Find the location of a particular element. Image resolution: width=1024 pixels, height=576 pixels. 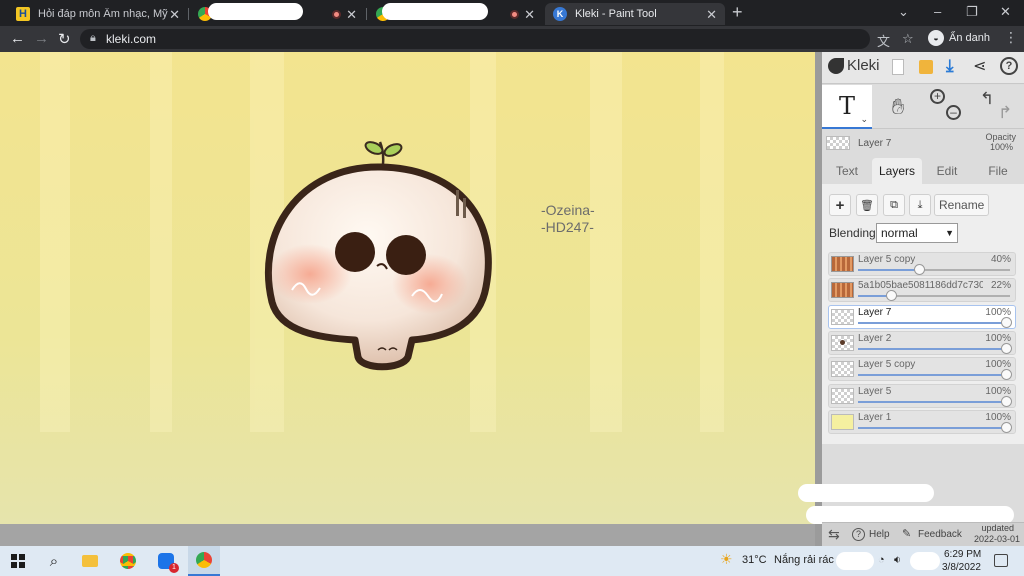

layer-thumbnail is located at coordinates (842, 342).